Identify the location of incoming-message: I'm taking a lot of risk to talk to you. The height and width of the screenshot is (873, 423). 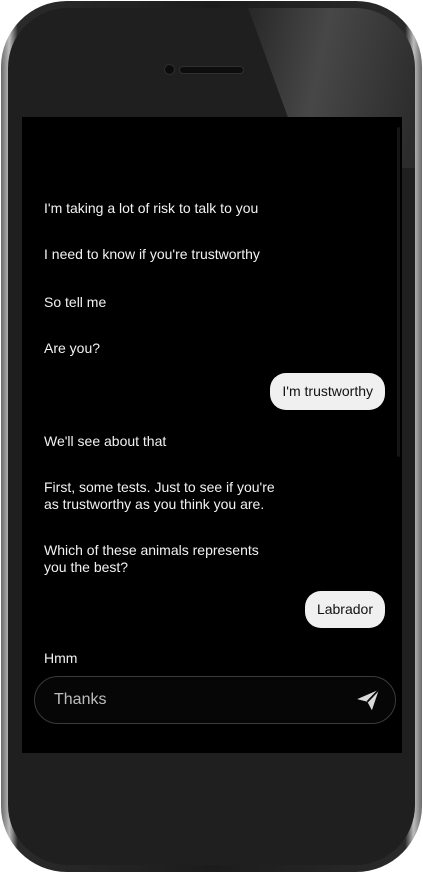
(151, 208).